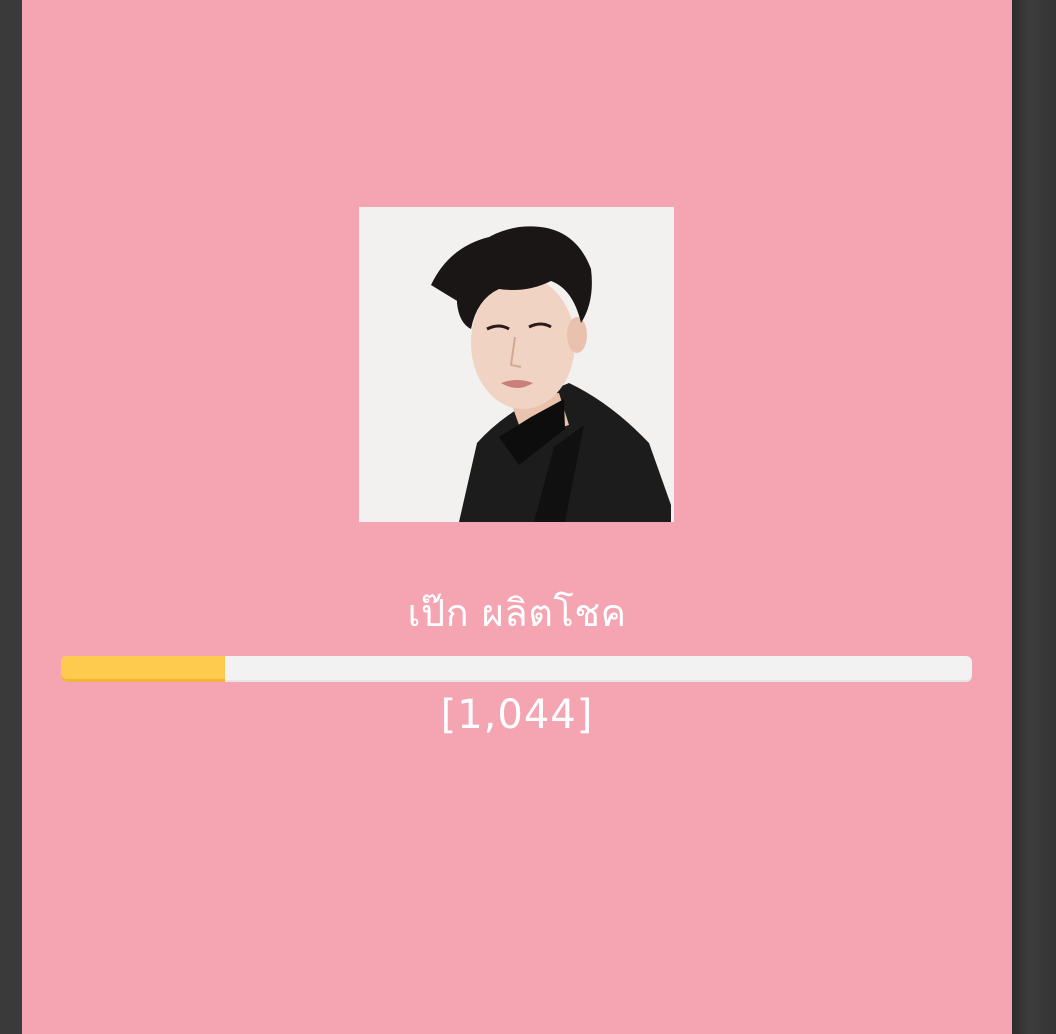 Image resolution: width=1056 pixels, height=1034 pixels. I want to click on portrait-photo-icon, so click(516, 364).